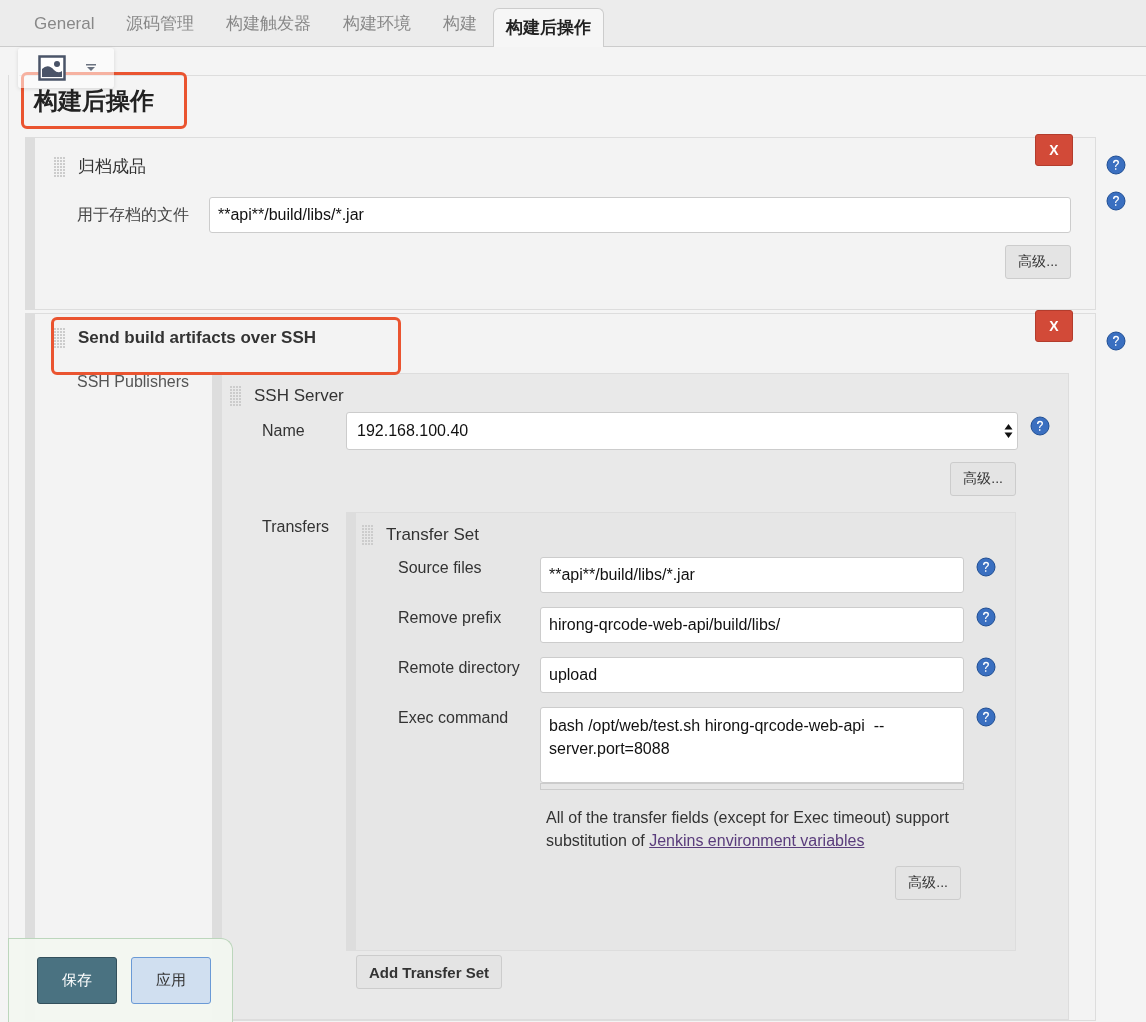 The image size is (1146, 1022). I want to click on field-label: Remove prefix, so click(450, 617).